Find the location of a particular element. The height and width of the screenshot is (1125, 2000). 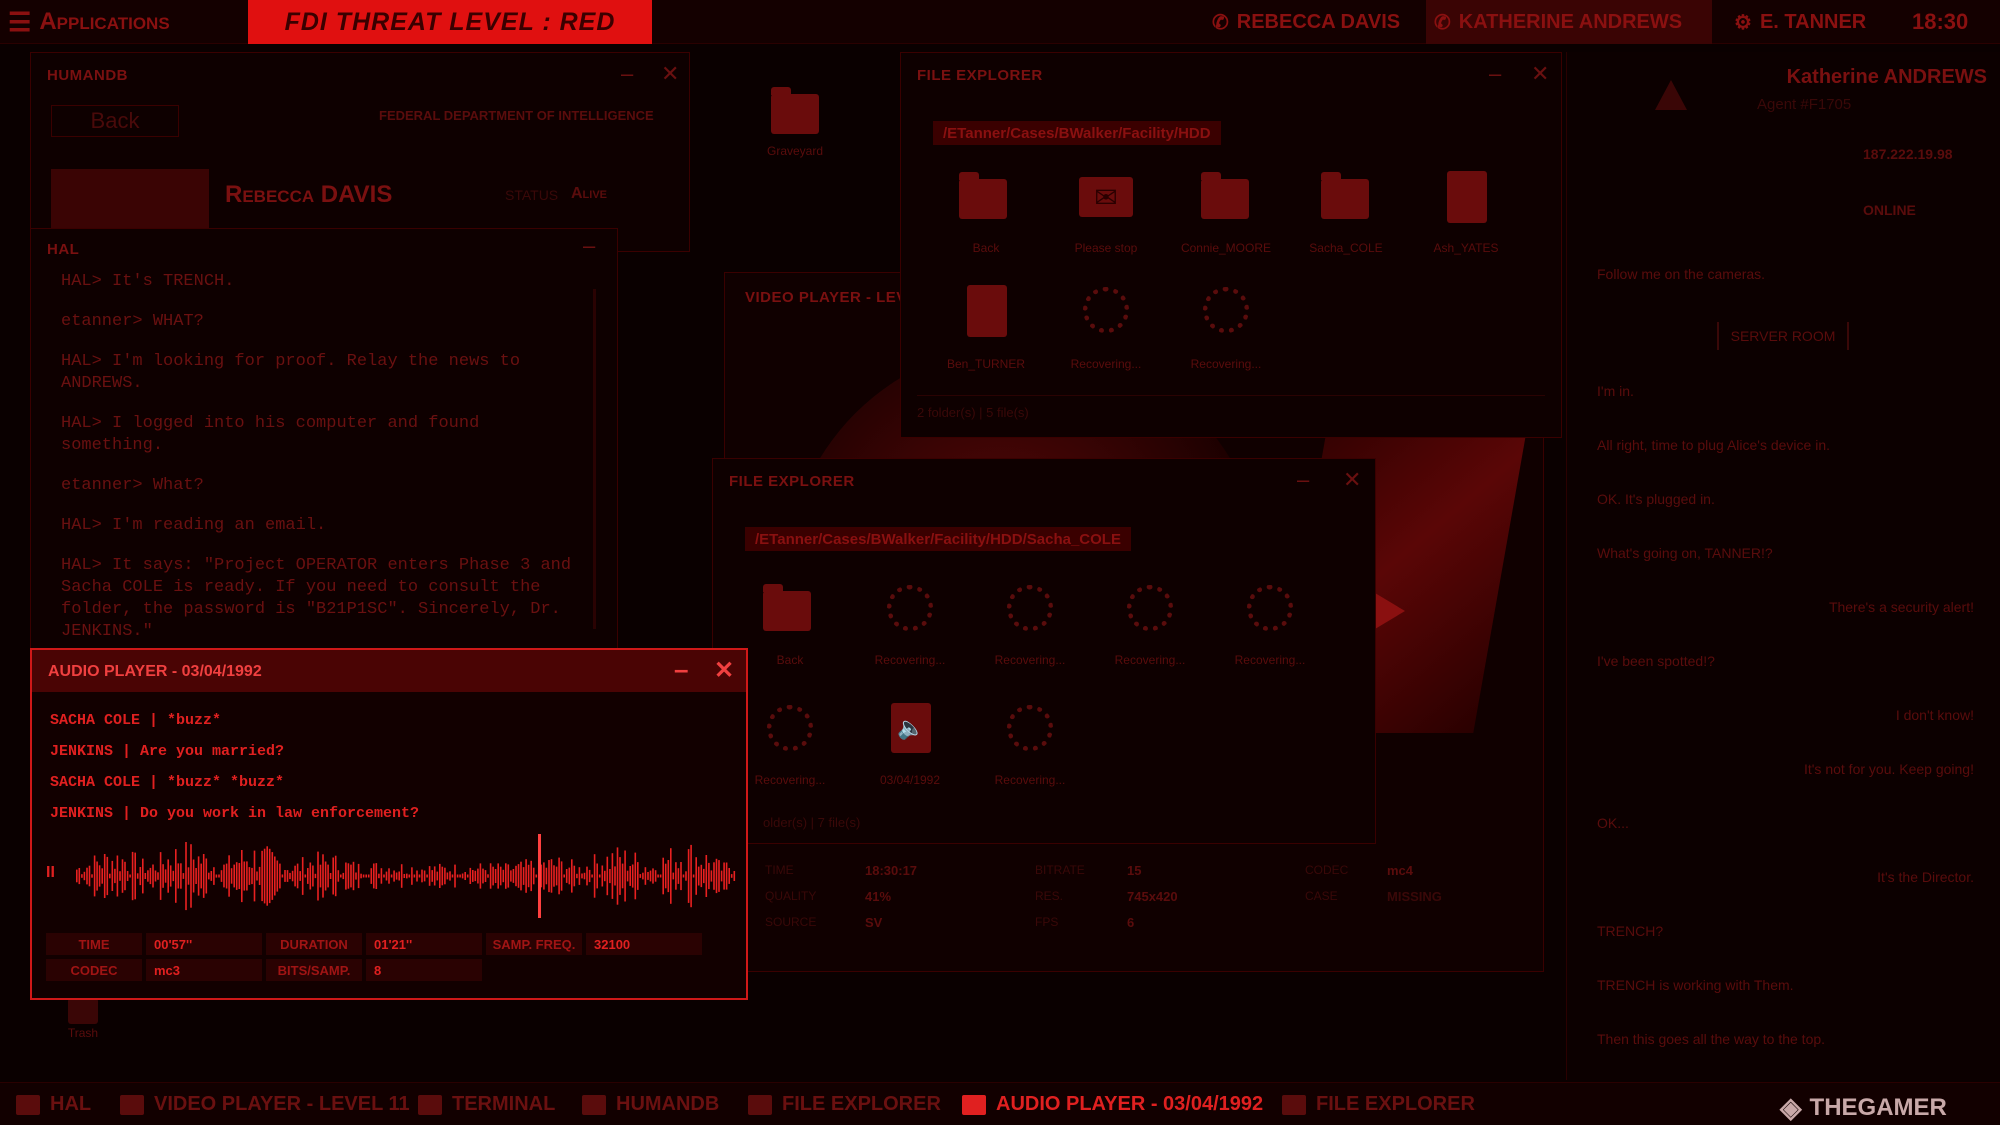

file-label: Ben_TURNER is located at coordinates (986, 364).